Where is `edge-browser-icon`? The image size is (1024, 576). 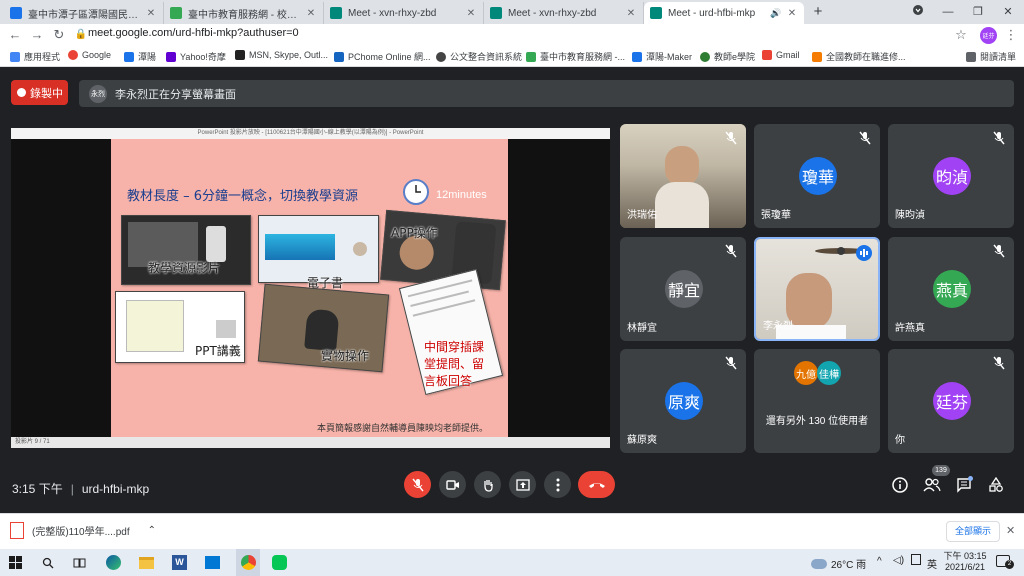
edge-browser-icon is located at coordinates (113, 562).